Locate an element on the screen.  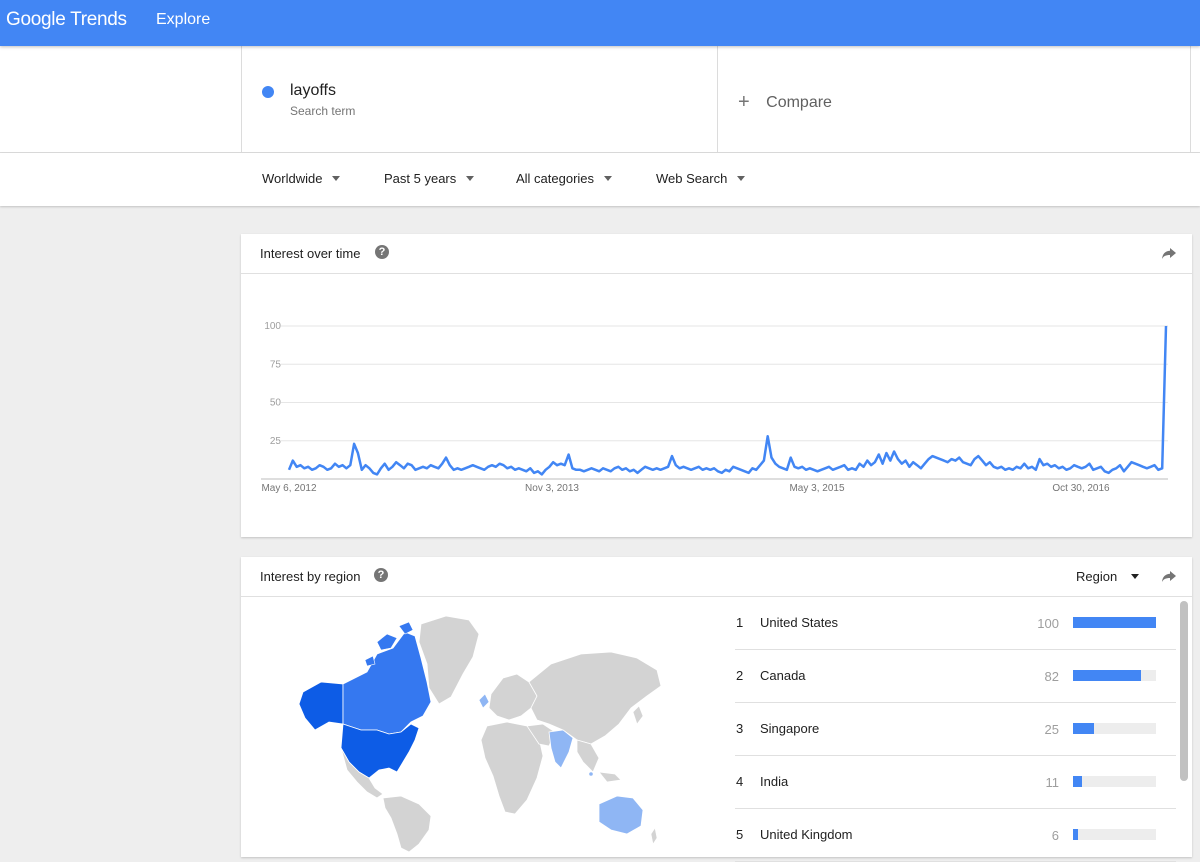
region-rank: 1 is located at coordinates (740, 622).